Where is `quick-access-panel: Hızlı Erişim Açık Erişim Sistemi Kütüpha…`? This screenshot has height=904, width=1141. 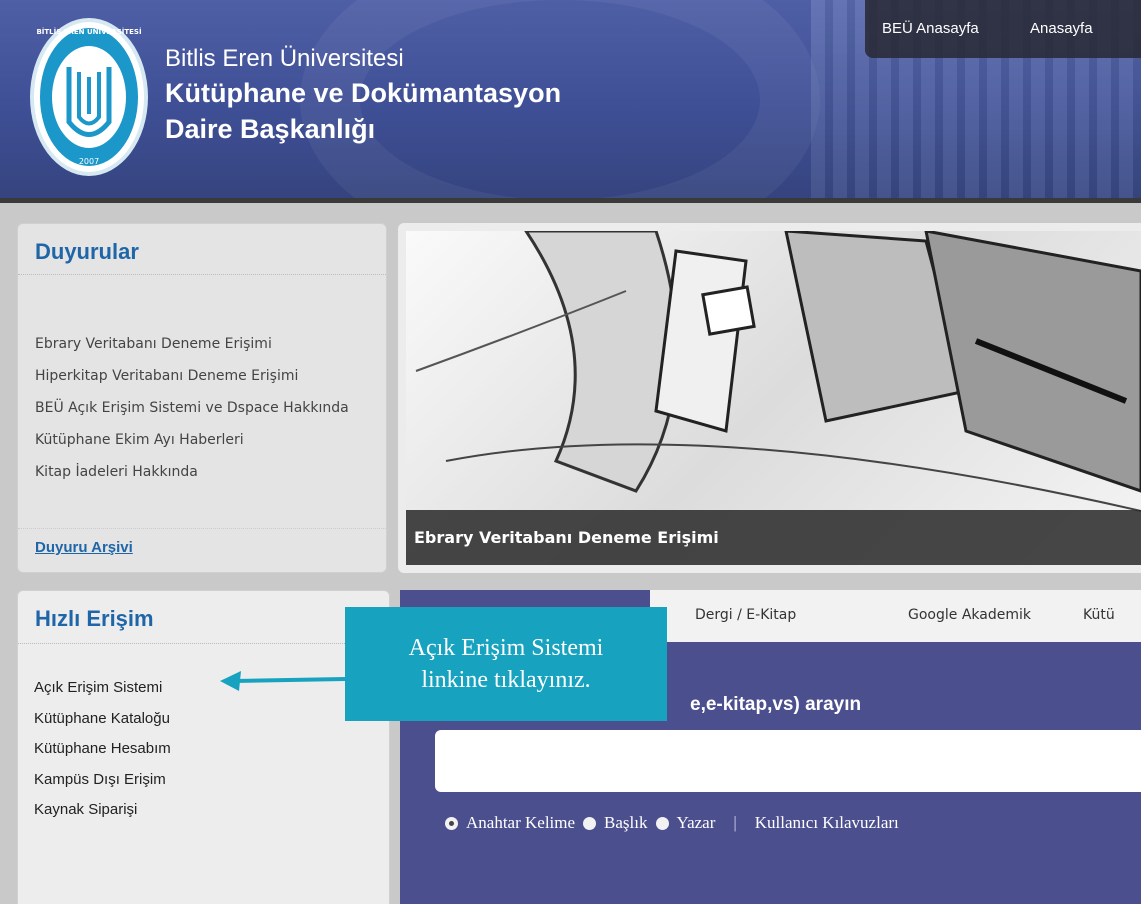
quick-access-panel: Hızlı Erişim Açık Erişim Sistemi Kütüpha… is located at coordinates (203, 747).